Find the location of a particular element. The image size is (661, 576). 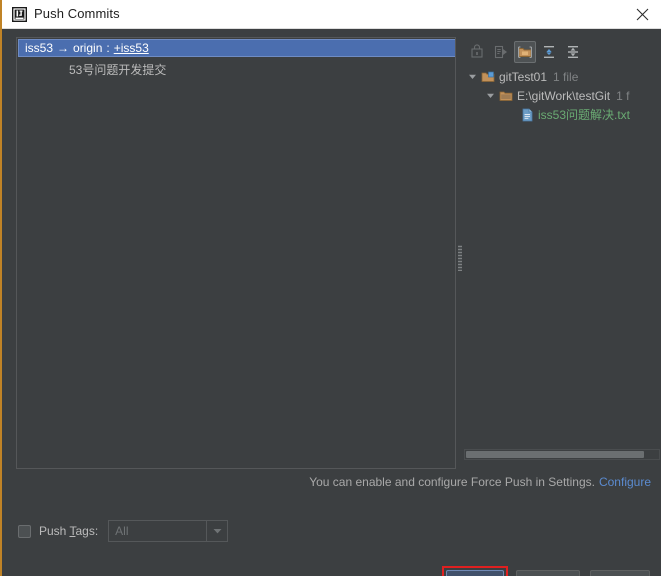

tree-node-module: gitTest01 1 file is located at coordinates (562, 76).